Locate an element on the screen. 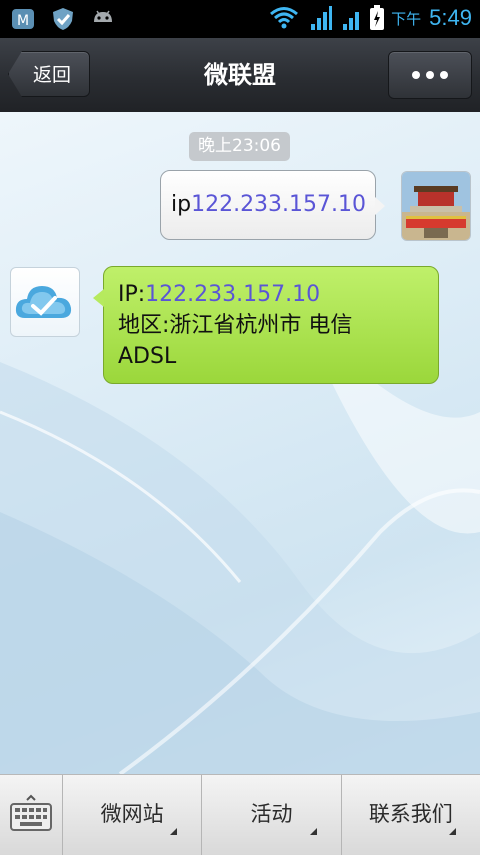 The height and width of the screenshot is (855, 480). menu-activities: 活动 is located at coordinates (272, 815).